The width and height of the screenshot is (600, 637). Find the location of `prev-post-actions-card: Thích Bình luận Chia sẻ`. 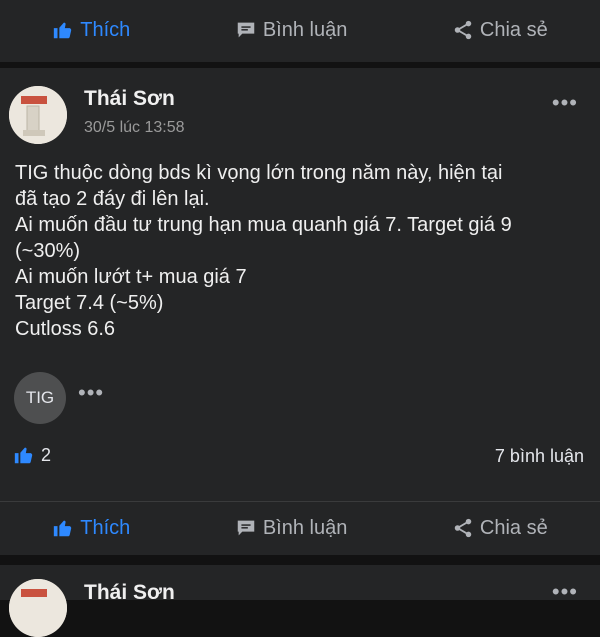

prev-post-actions-card: Thích Bình luận Chia sẻ is located at coordinates (300, 31).